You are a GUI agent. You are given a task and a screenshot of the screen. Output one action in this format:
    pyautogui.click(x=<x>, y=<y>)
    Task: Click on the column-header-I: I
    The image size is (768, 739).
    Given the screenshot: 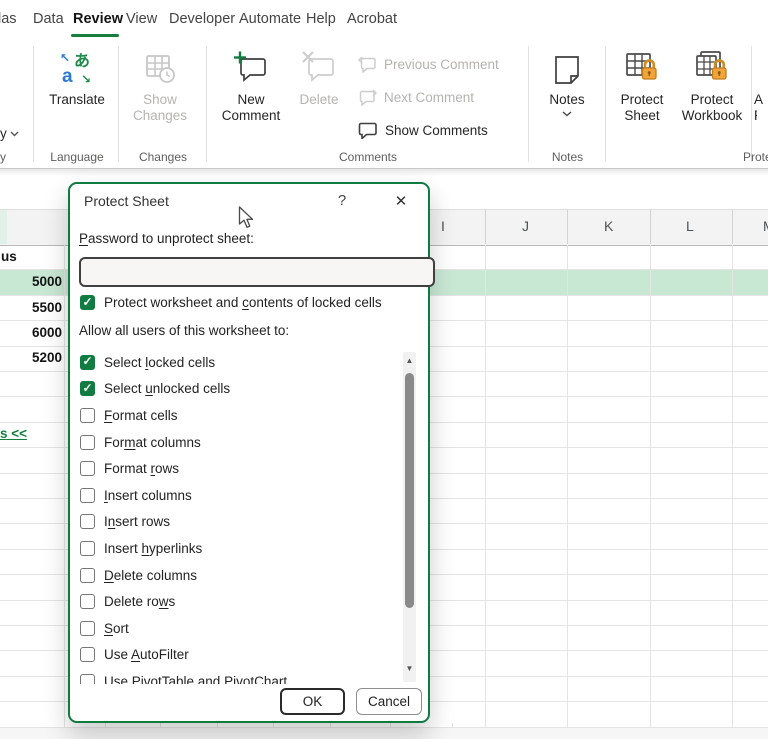 What is the action you would take?
    pyautogui.click(x=443, y=226)
    